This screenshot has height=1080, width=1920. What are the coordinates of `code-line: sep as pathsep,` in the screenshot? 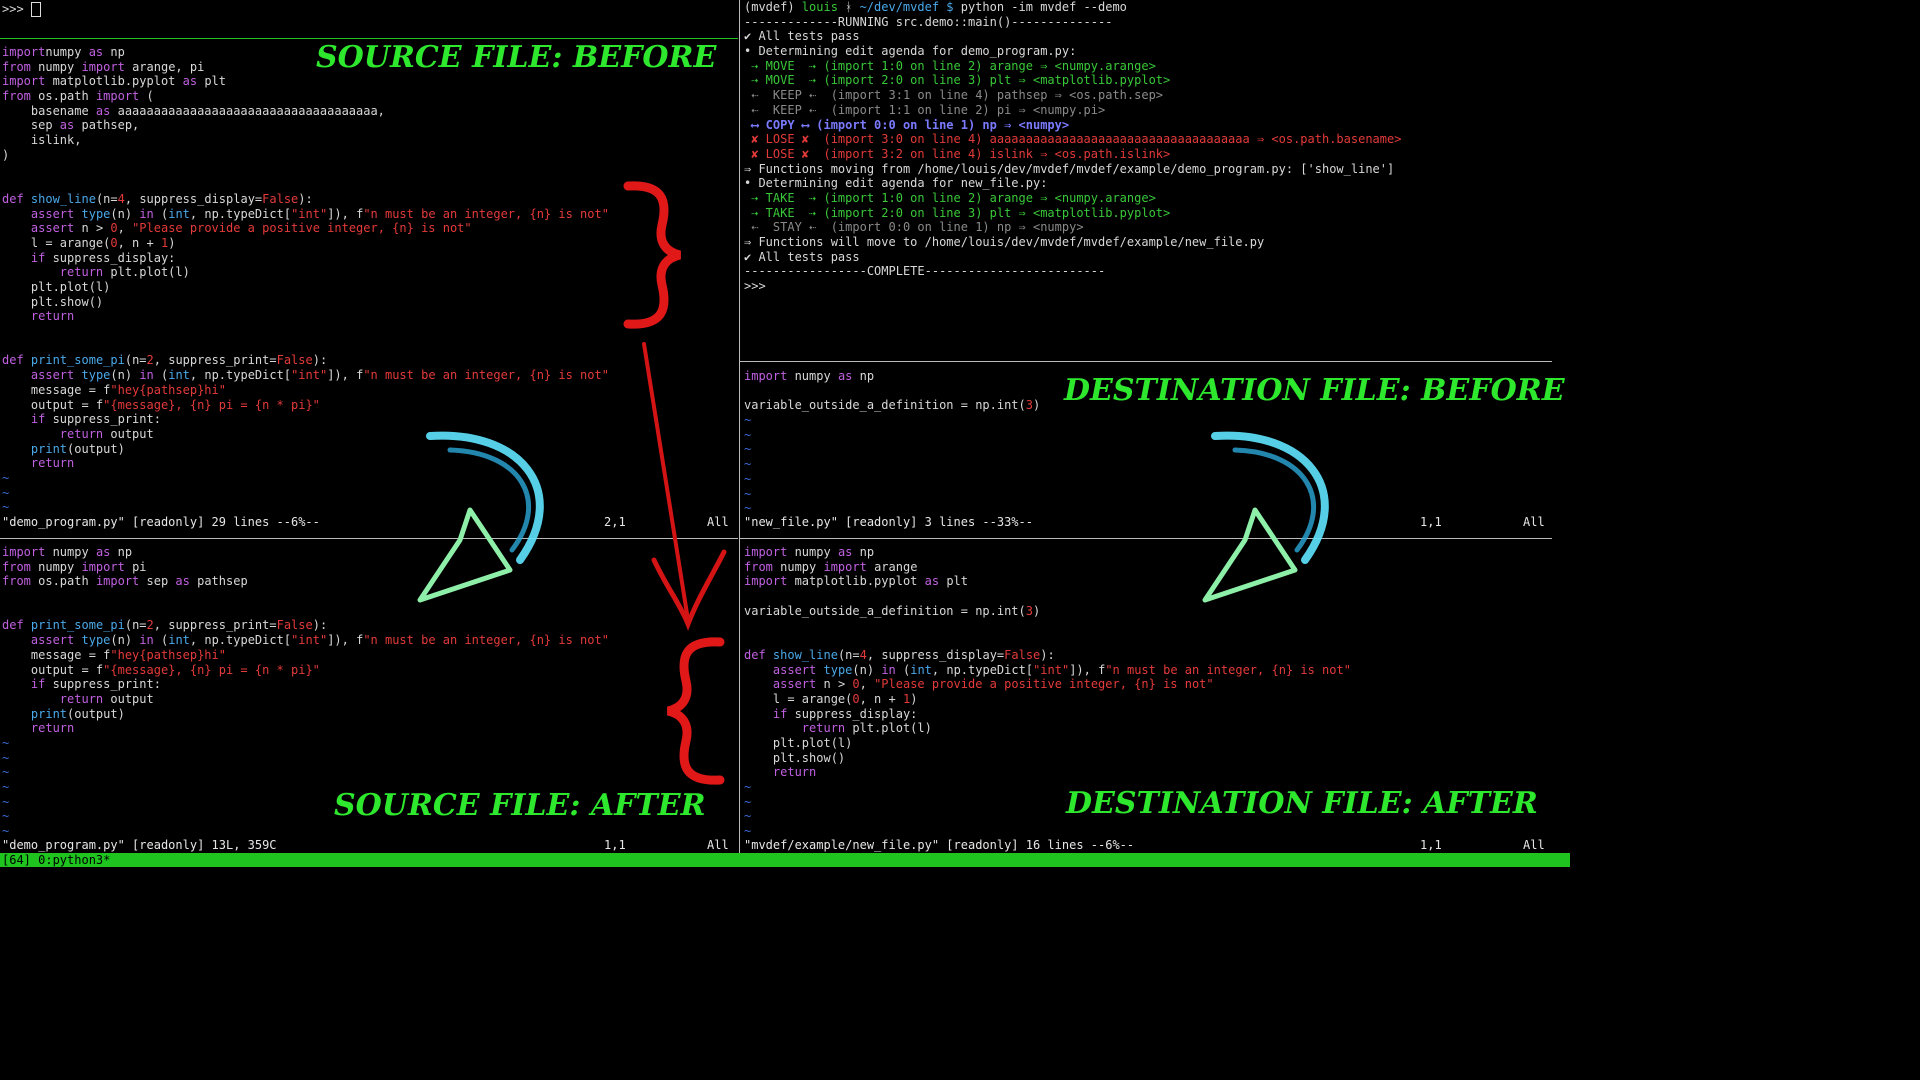 It's located at (71, 125).